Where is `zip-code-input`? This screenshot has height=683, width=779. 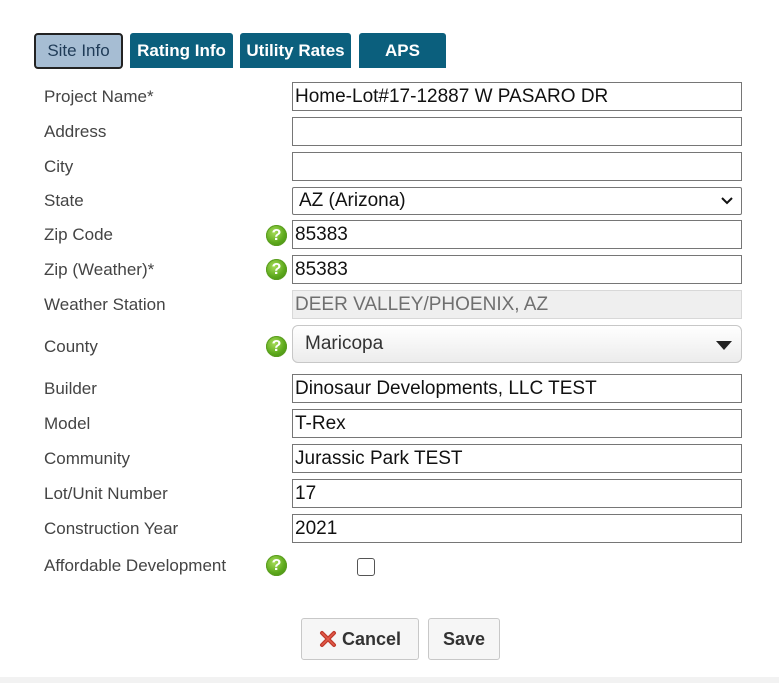 zip-code-input is located at coordinates (517, 234).